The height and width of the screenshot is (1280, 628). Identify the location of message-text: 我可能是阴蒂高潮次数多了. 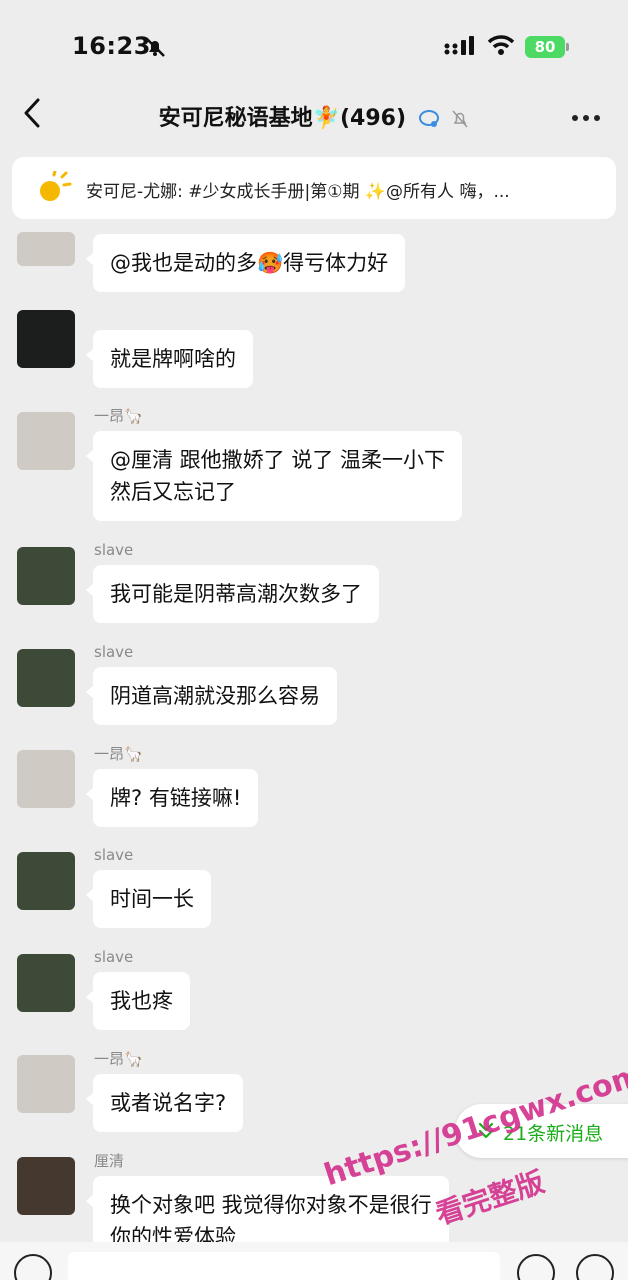
(236, 594).